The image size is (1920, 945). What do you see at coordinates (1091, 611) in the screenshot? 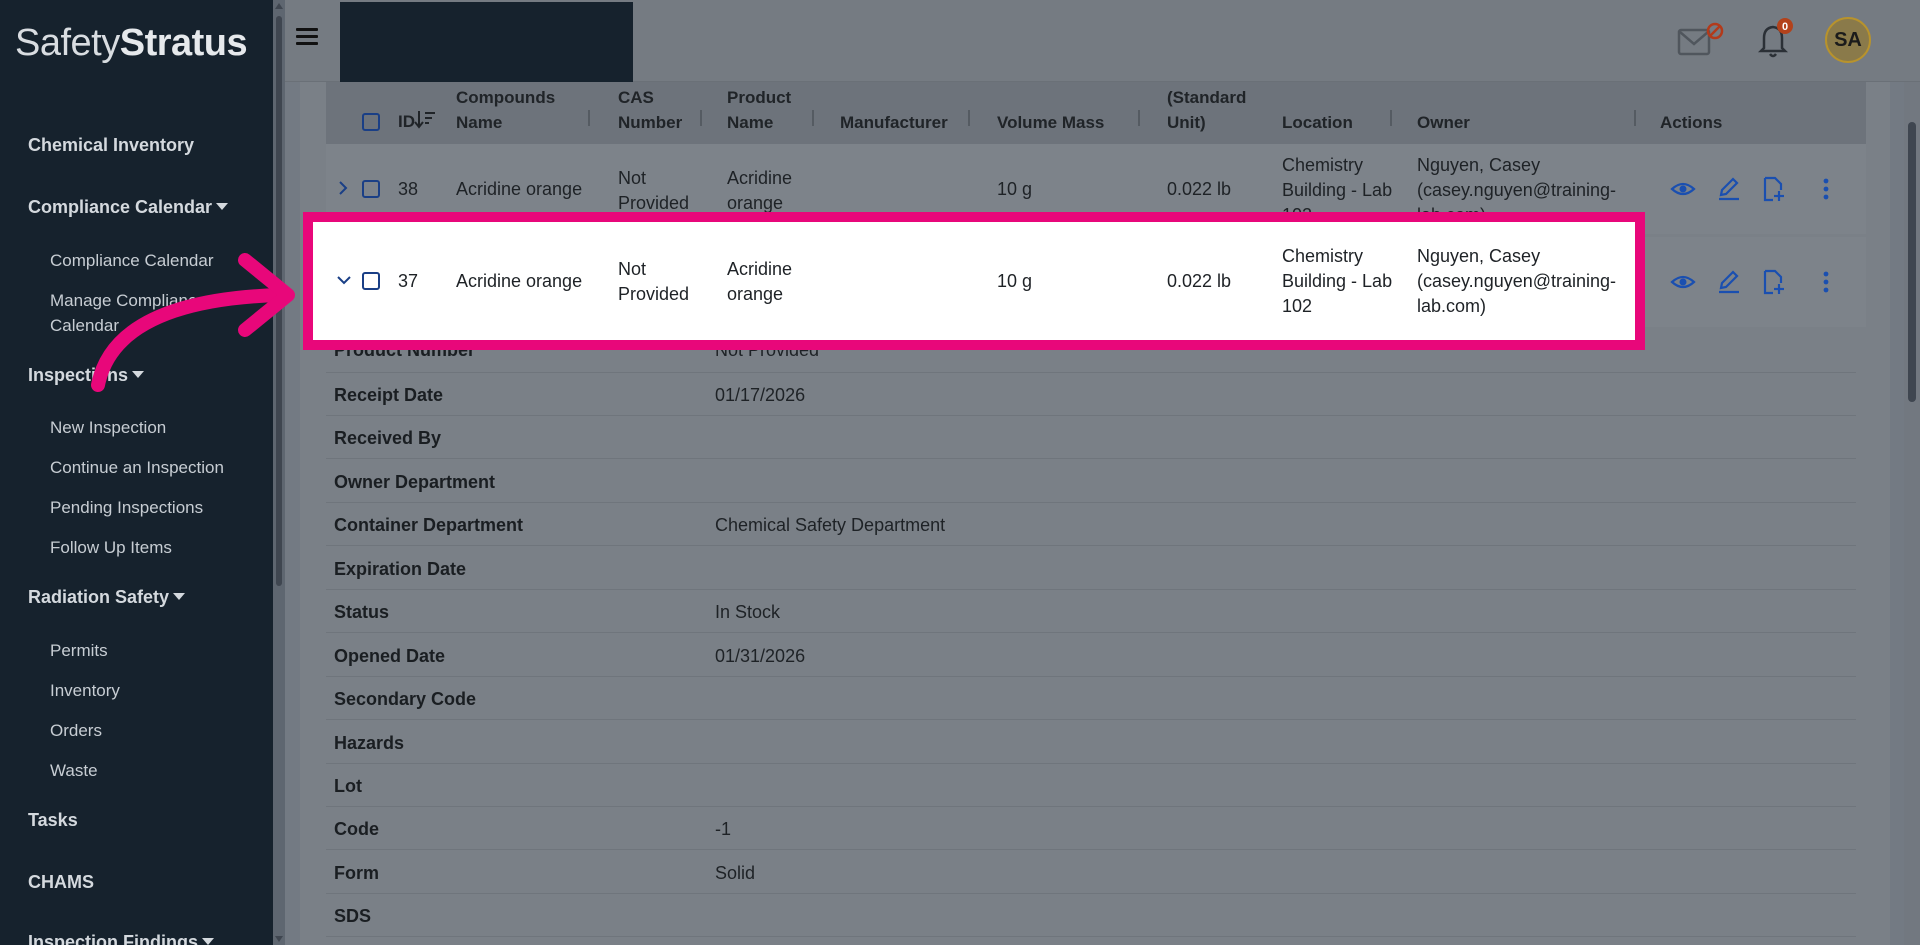
I see `detail-row: Status In Stock` at bounding box center [1091, 611].